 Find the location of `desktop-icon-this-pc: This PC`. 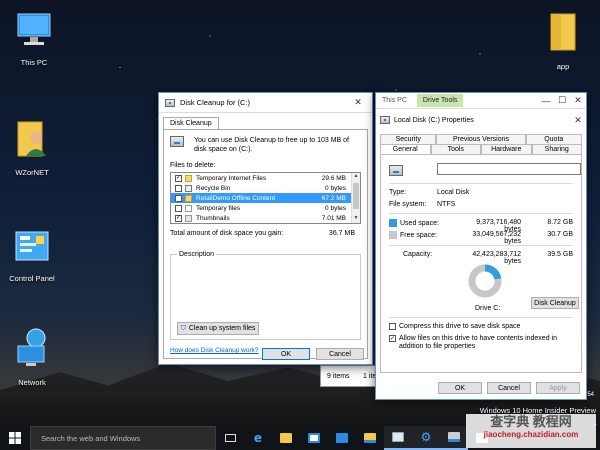

desktop-icon-this-pc: This PC is located at coordinates (34, 38).